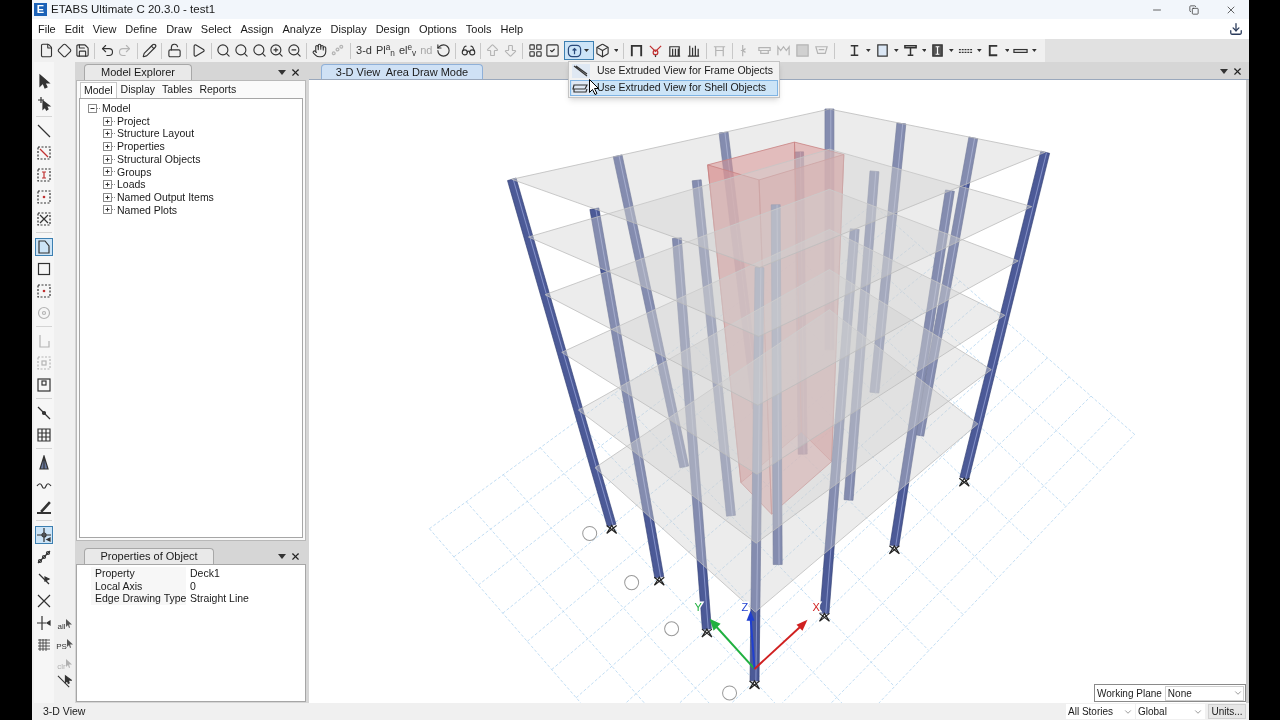  What do you see at coordinates (364, 50) in the screenshot?
I see `view-mode-button: 3-d` at bounding box center [364, 50].